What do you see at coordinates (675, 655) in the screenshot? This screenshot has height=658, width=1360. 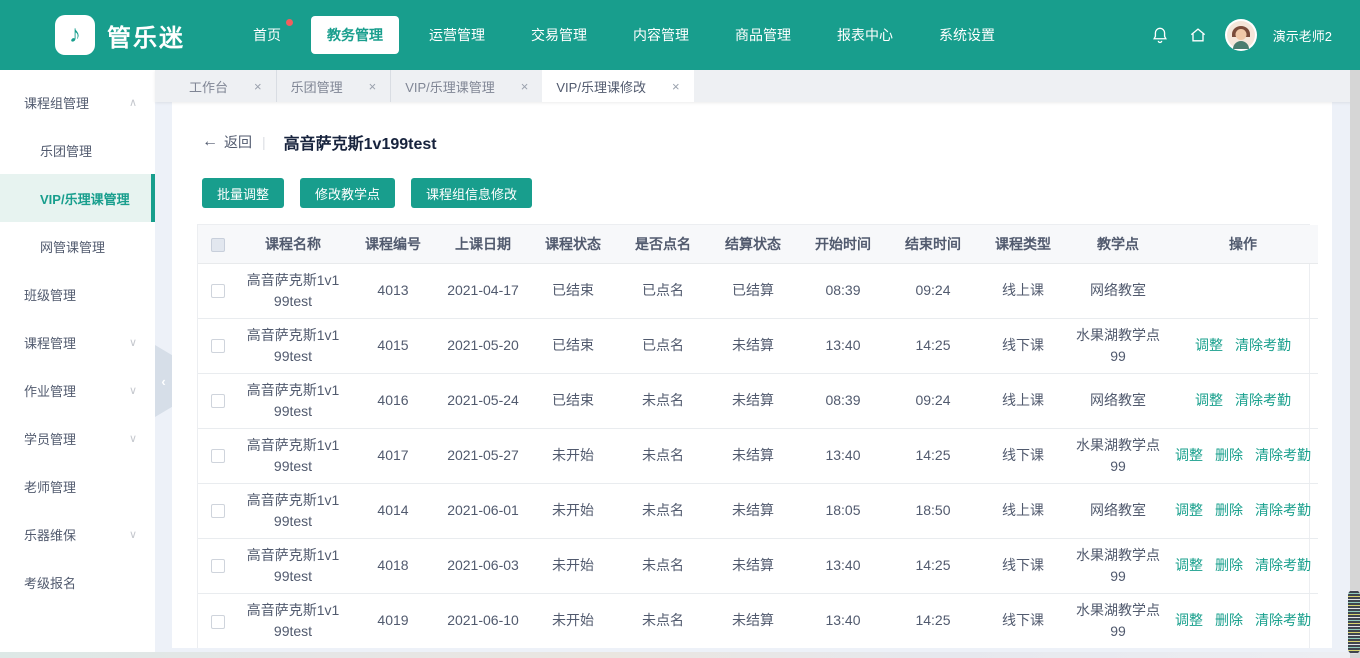 I see `bottom-scroll-strip` at bounding box center [675, 655].